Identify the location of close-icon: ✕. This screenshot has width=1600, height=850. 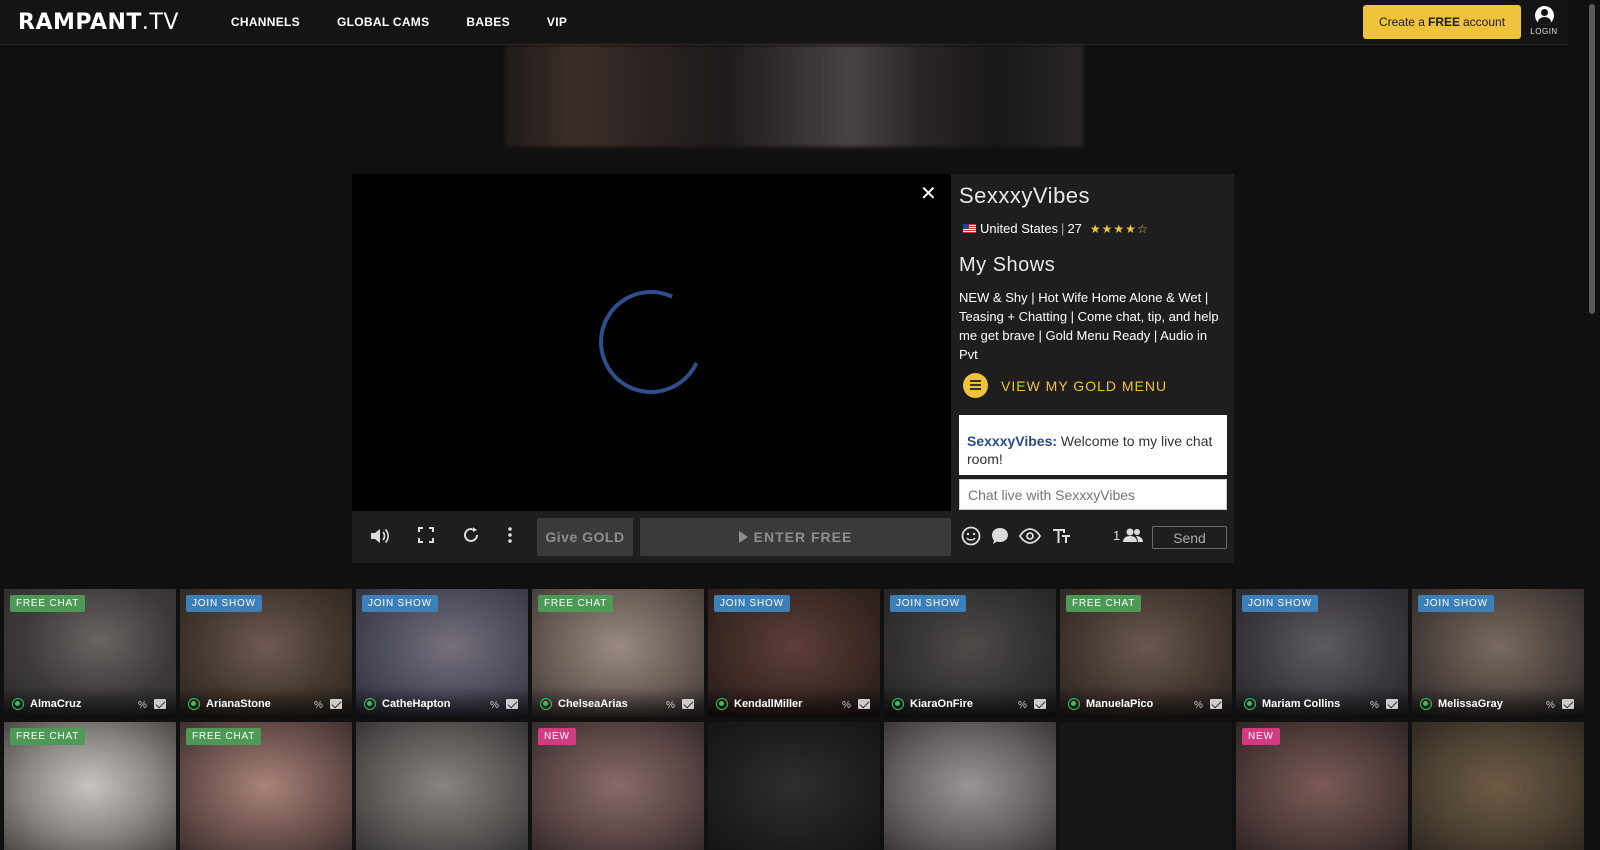
(928, 194).